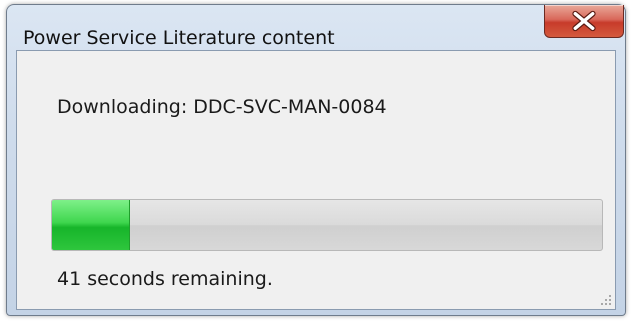  What do you see at coordinates (91, 225) in the screenshot?
I see `progress-fill` at bounding box center [91, 225].